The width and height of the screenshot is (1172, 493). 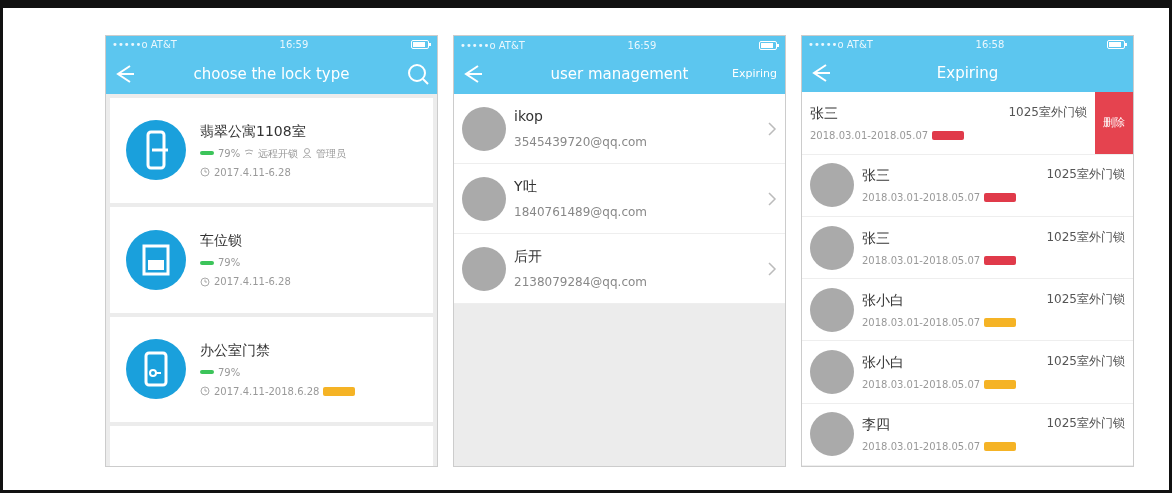 I want to click on user-email: 1840761489@qq.com, so click(x=581, y=212).